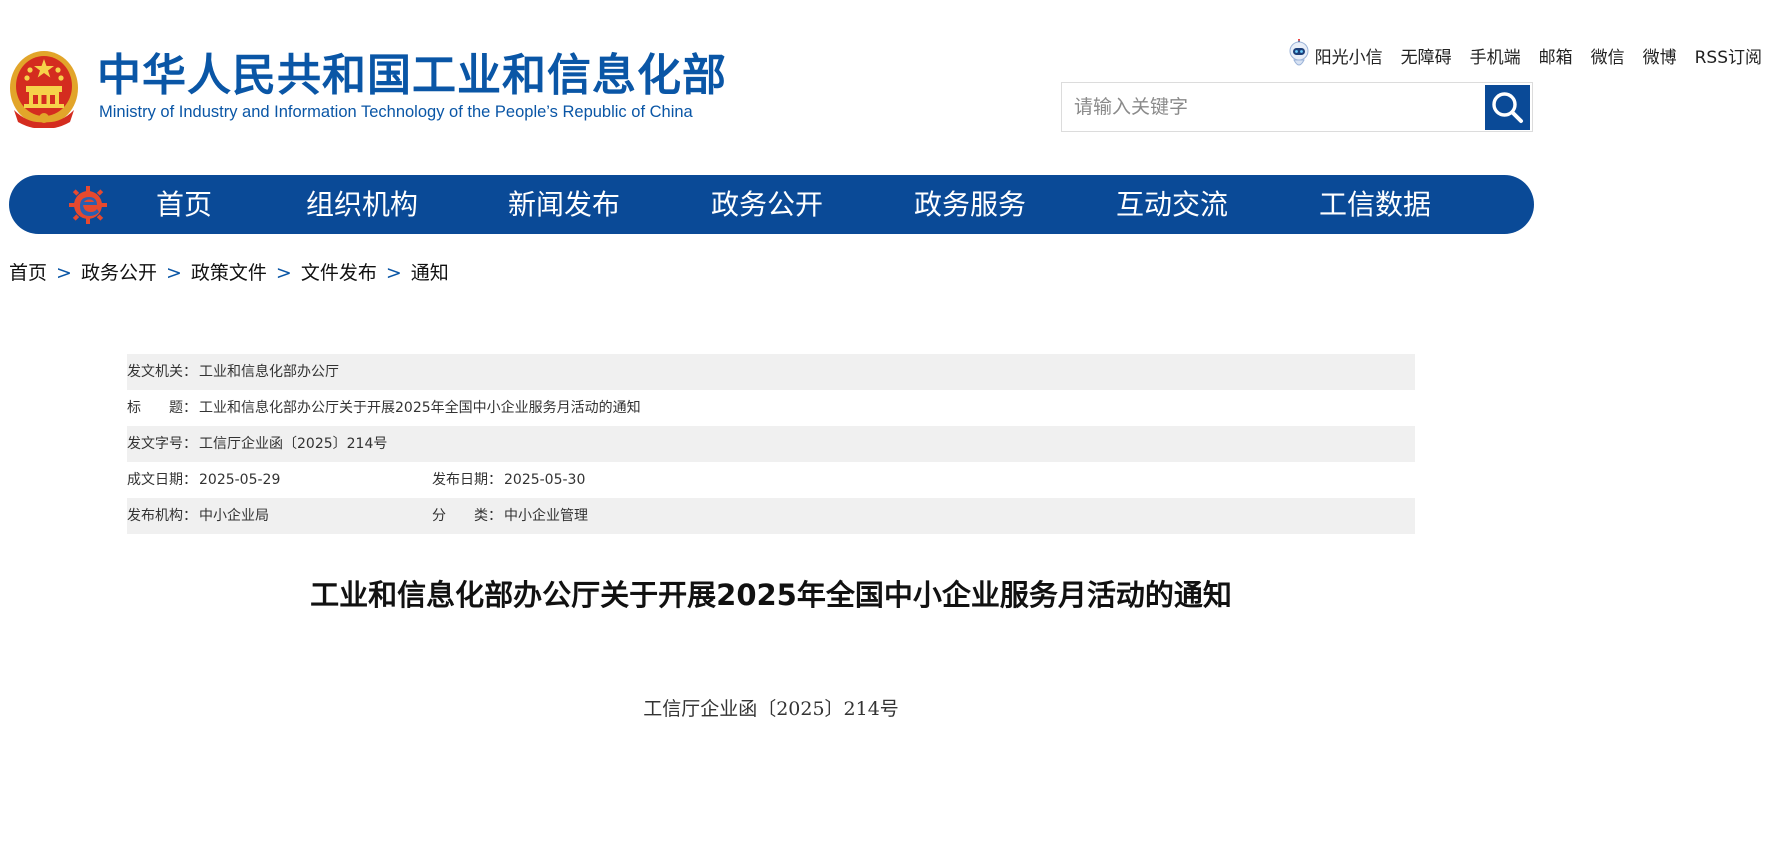  What do you see at coordinates (184, 204) in the screenshot?
I see `nav-home: 首页` at bounding box center [184, 204].